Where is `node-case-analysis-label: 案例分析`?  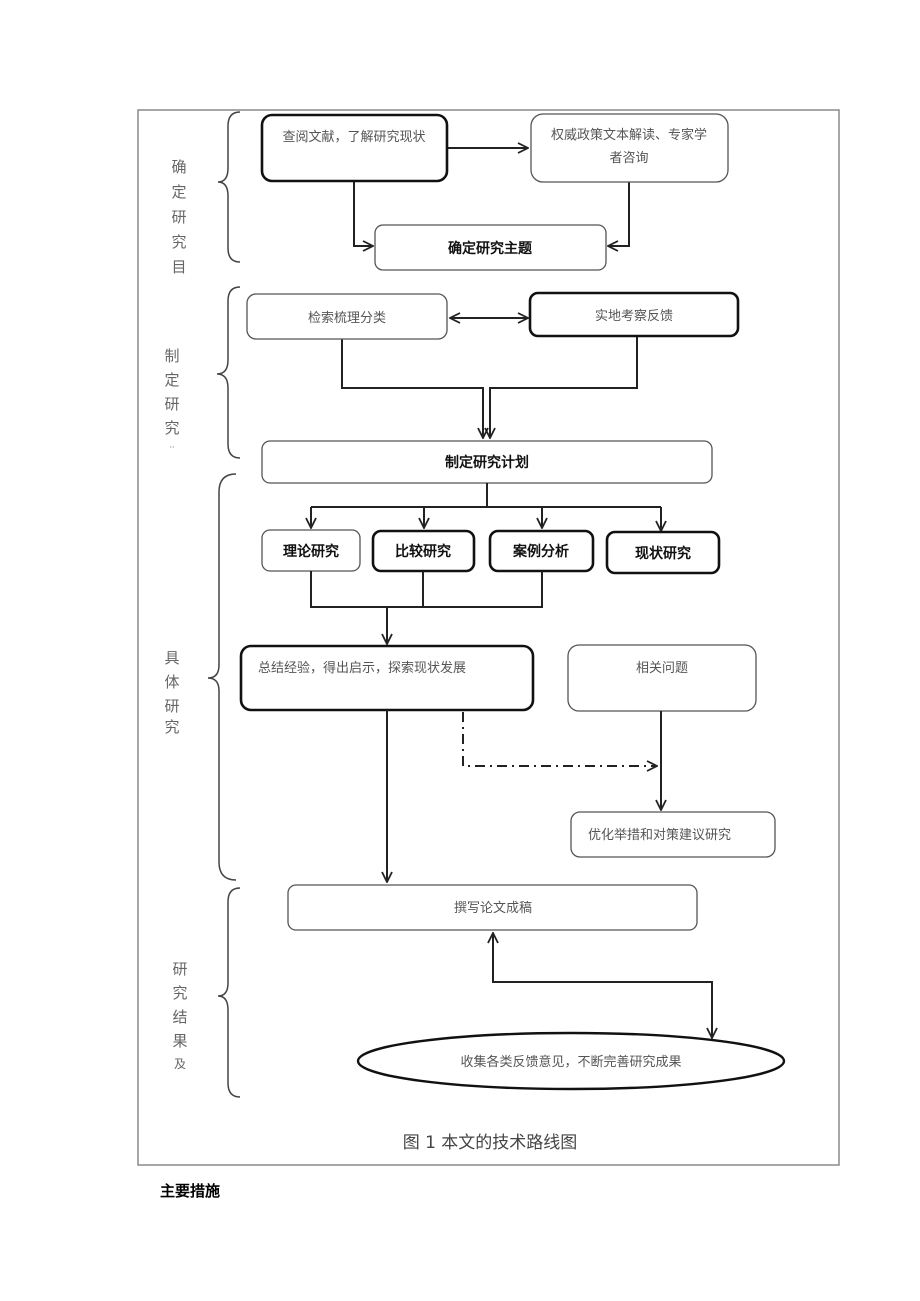 node-case-analysis-label: 案例分析 is located at coordinates (540, 551).